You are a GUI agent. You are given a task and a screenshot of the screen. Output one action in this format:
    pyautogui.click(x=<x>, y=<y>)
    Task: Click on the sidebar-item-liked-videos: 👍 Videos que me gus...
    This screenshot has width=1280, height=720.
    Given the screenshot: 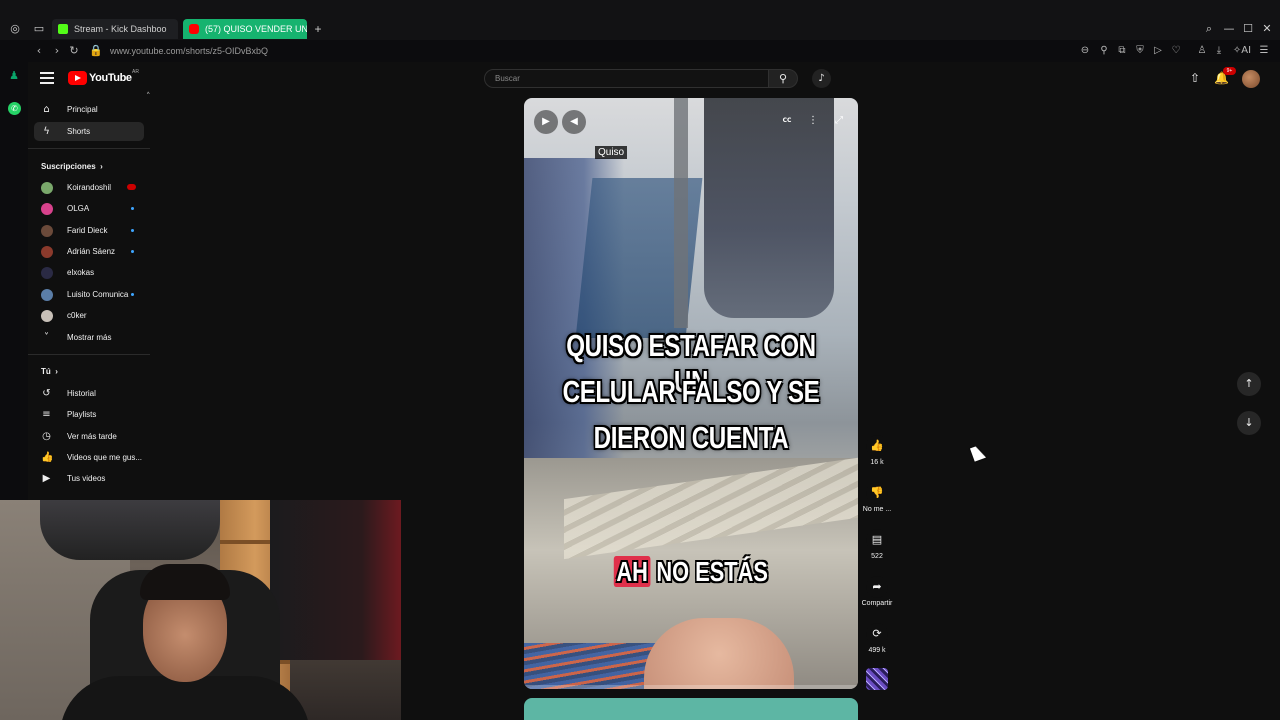 What is the action you would take?
    pyautogui.click(x=89, y=457)
    